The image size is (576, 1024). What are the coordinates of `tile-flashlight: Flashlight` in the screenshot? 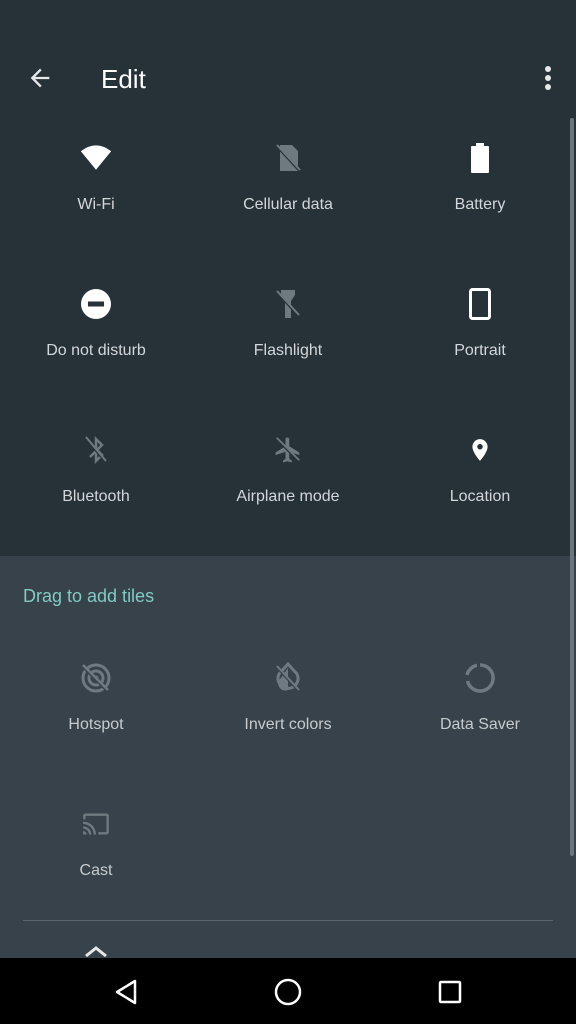 It's located at (288, 337).